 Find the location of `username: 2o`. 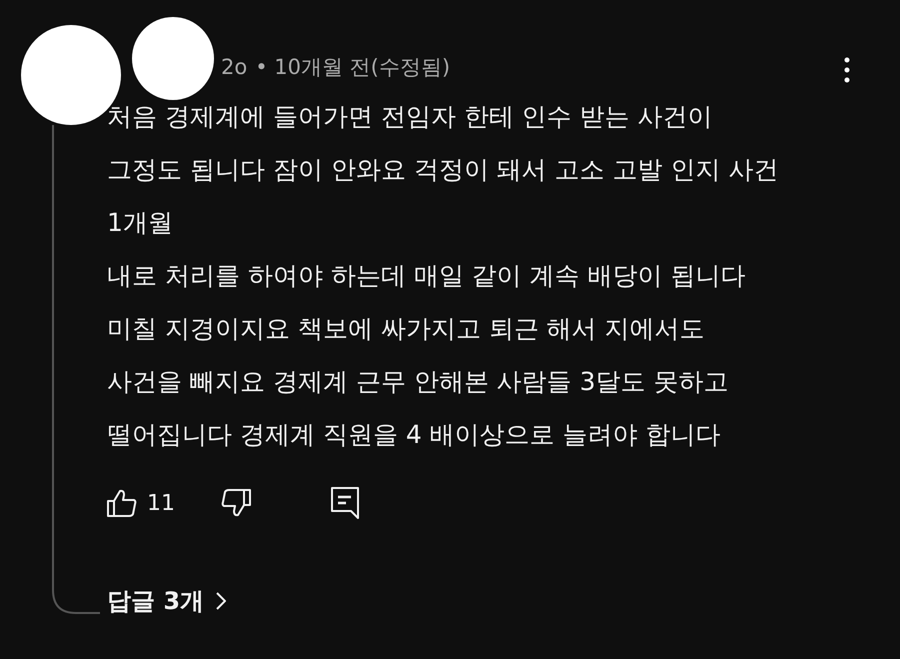

username: 2o is located at coordinates (234, 67).